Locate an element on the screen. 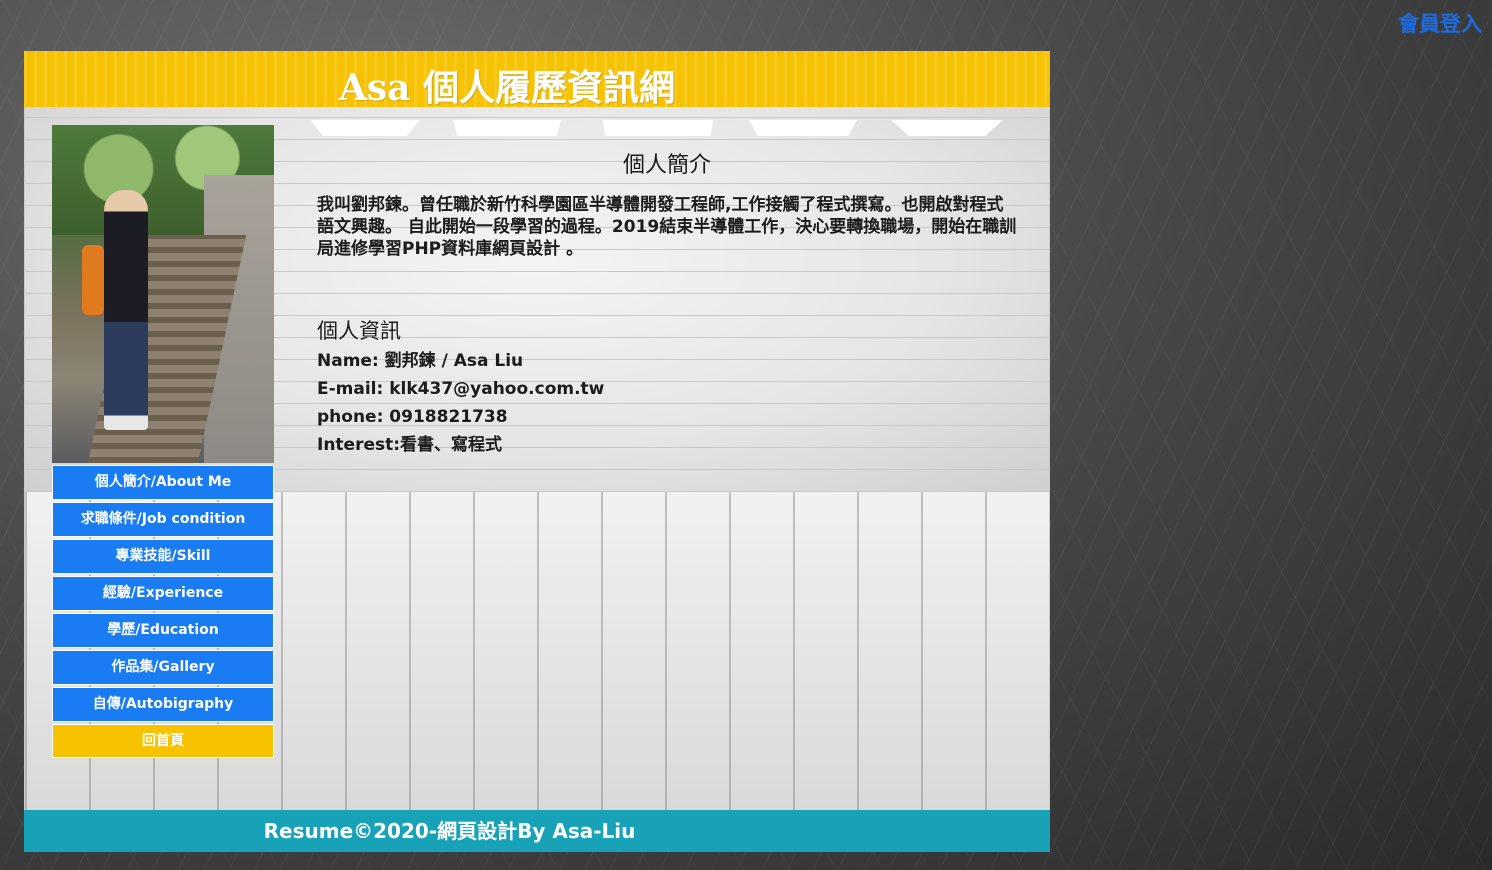 The width and height of the screenshot is (1492, 870). info-heading: 個人資訊 is located at coordinates (359, 331).